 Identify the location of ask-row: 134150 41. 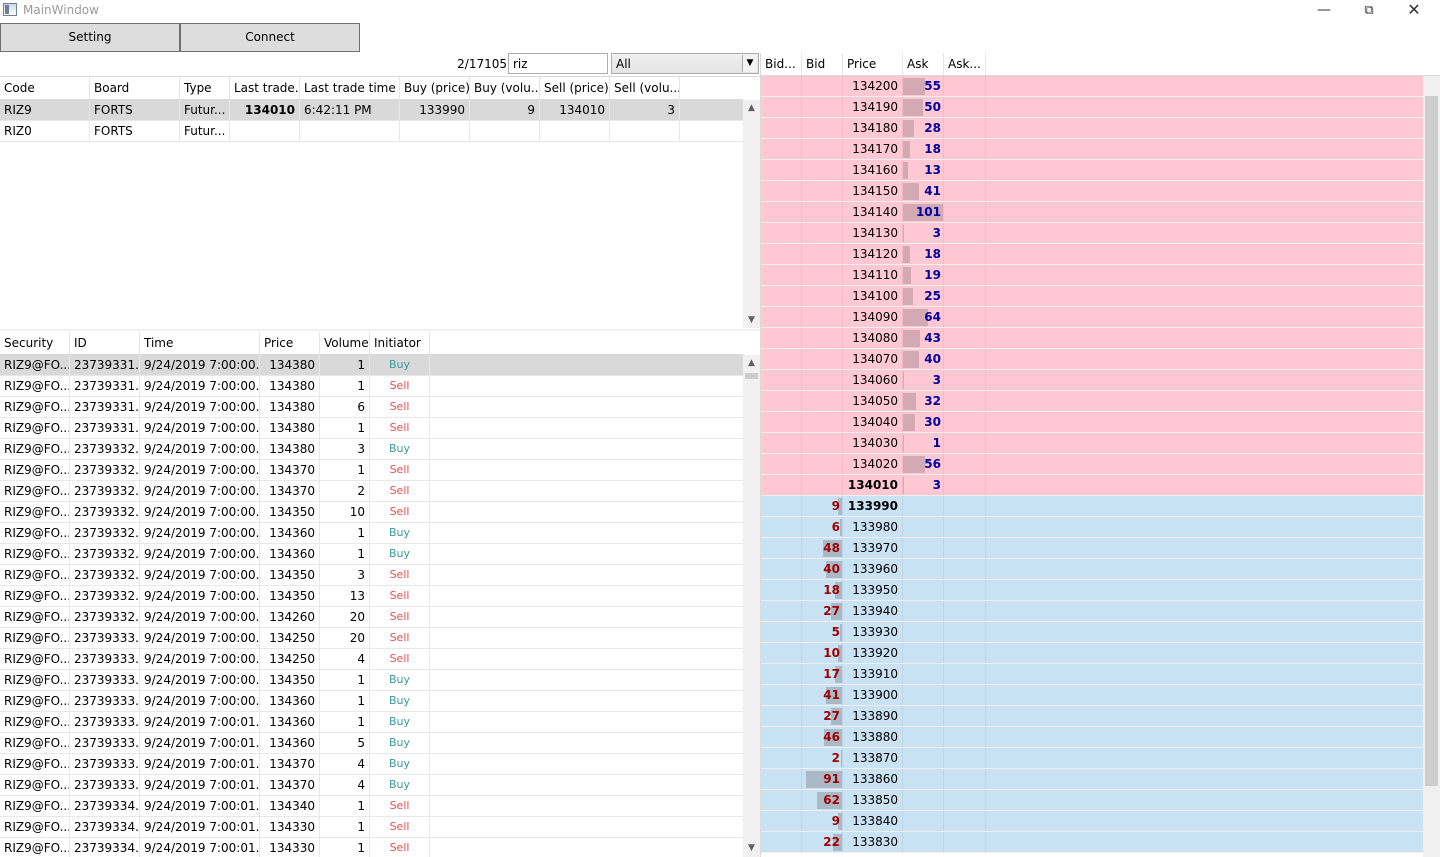
(1092, 191).